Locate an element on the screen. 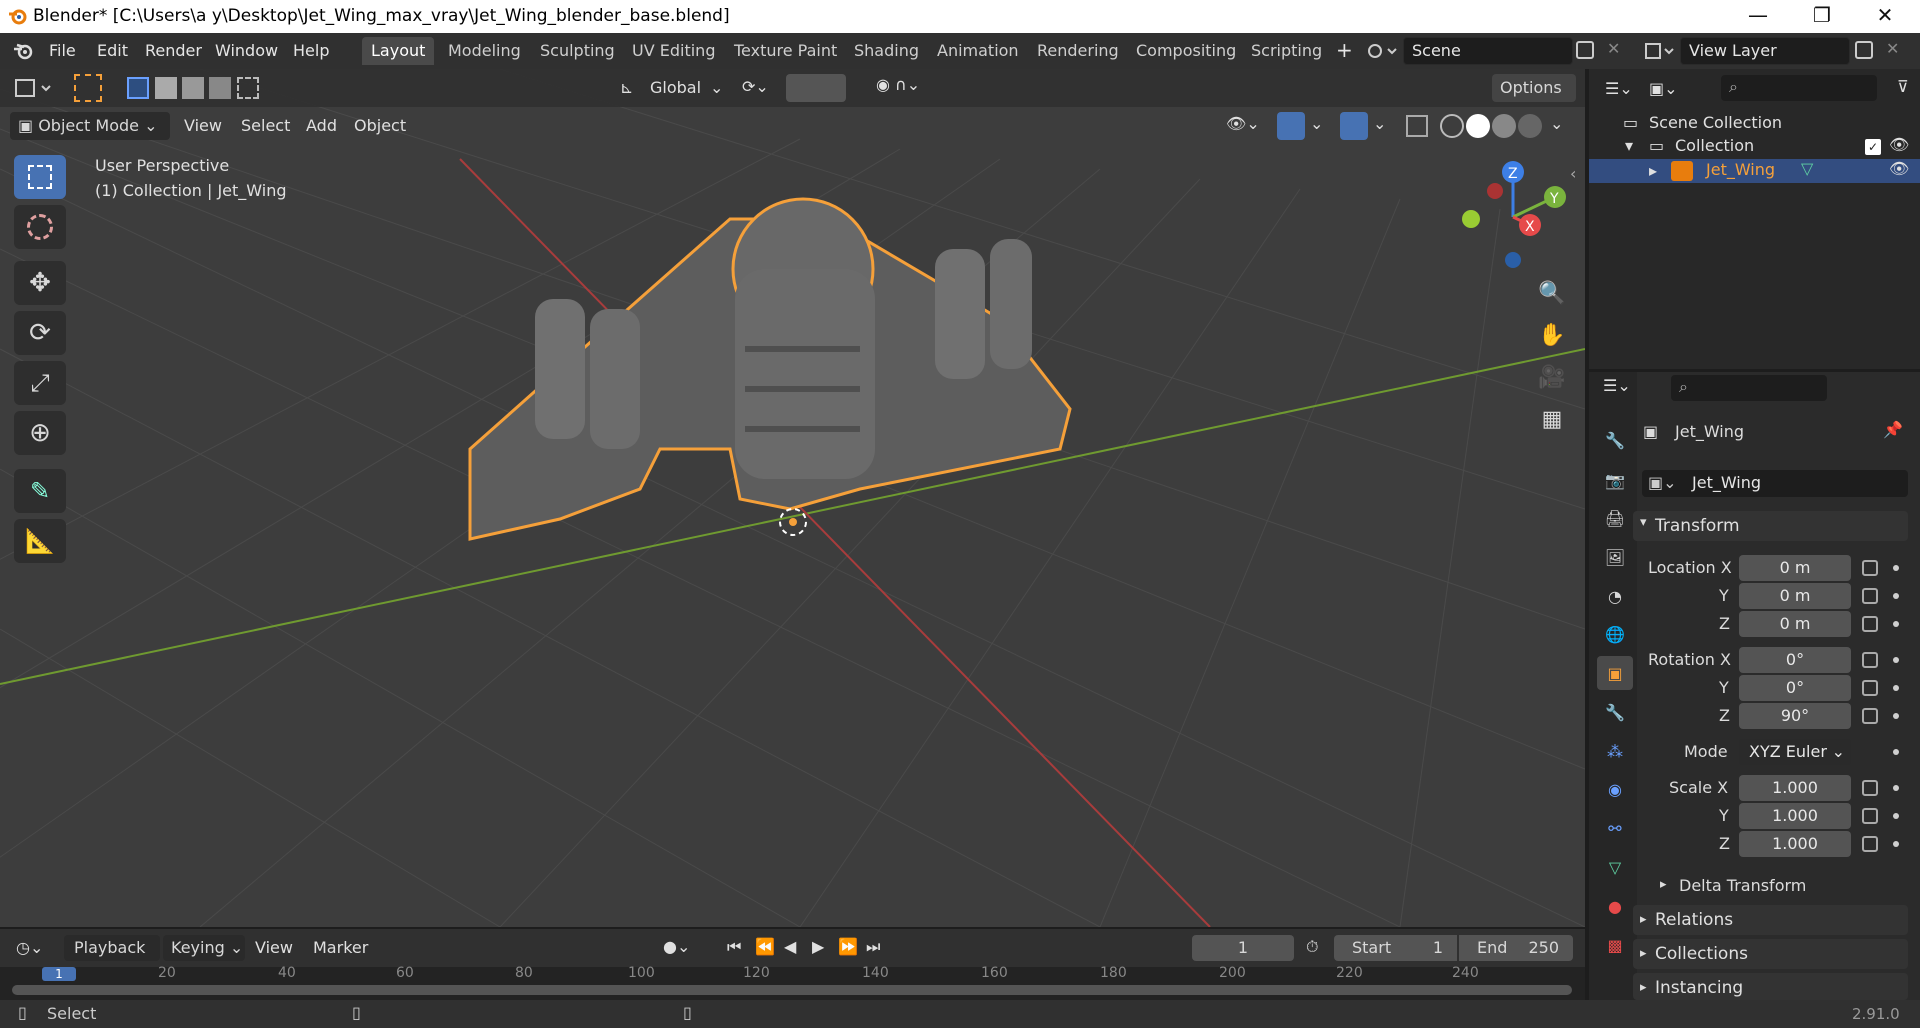 This screenshot has width=1920, height=1028. cursor-tool is located at coordinates (40, 227).